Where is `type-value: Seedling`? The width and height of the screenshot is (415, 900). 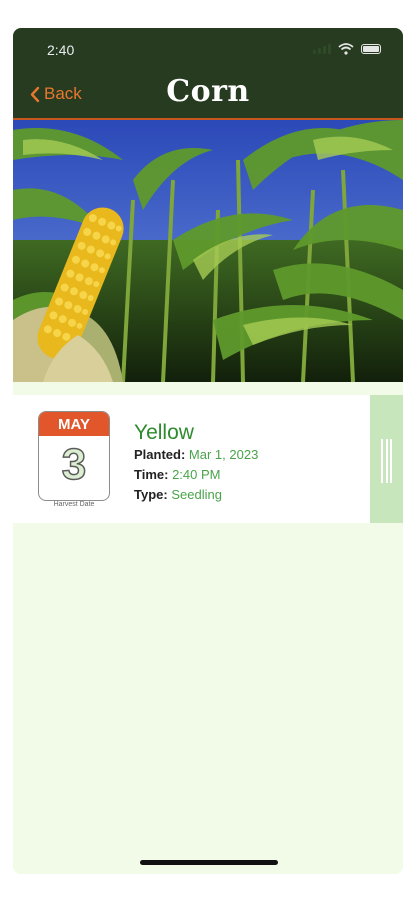 type-value: Seedling is located at coordinates (196, 494).